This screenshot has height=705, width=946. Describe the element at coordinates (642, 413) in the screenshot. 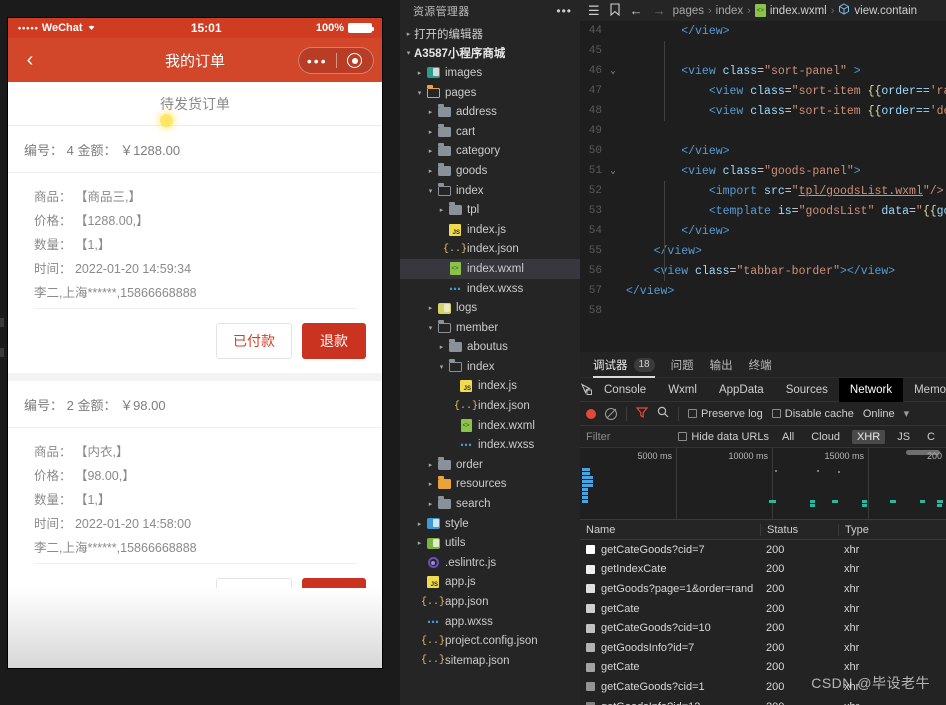

I see `filter-icon` at that location.